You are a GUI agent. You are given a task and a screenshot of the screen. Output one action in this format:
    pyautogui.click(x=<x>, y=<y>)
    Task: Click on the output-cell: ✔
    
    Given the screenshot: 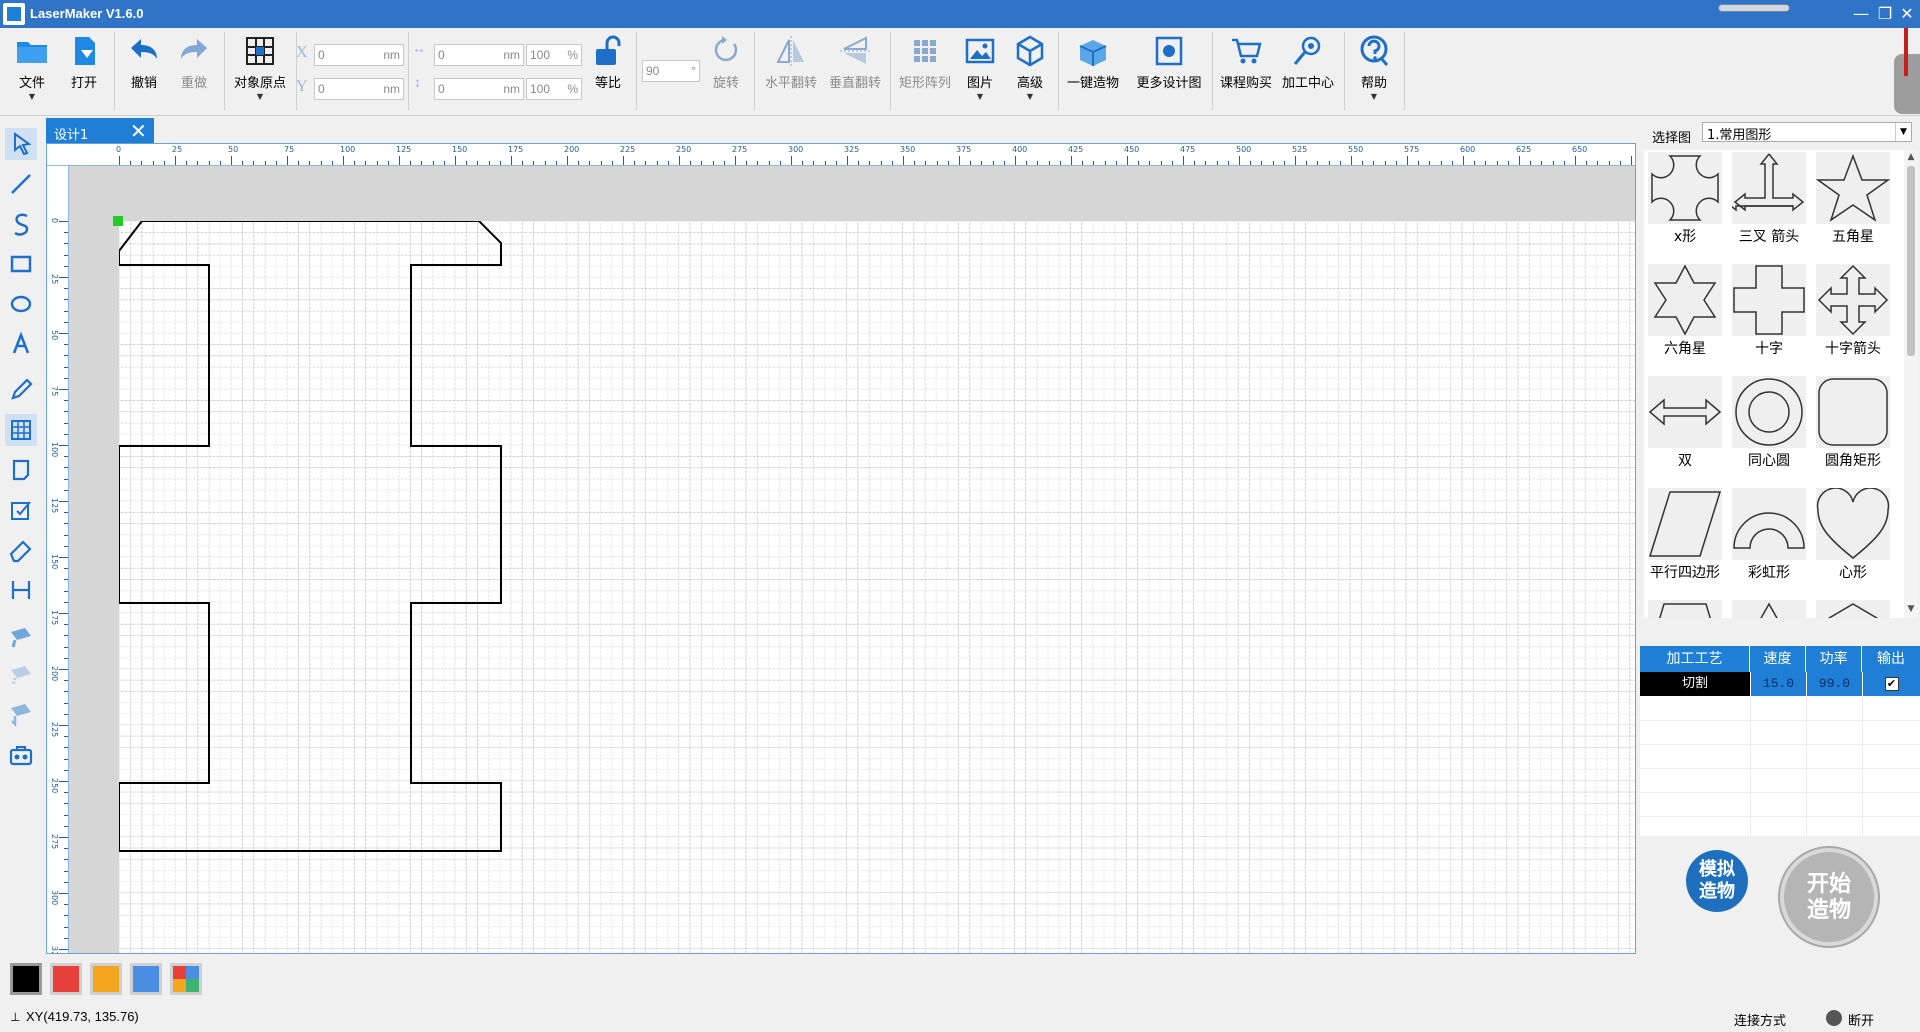 What is the action you would take?
    pyautogui.click(x=1891, y=684)
    